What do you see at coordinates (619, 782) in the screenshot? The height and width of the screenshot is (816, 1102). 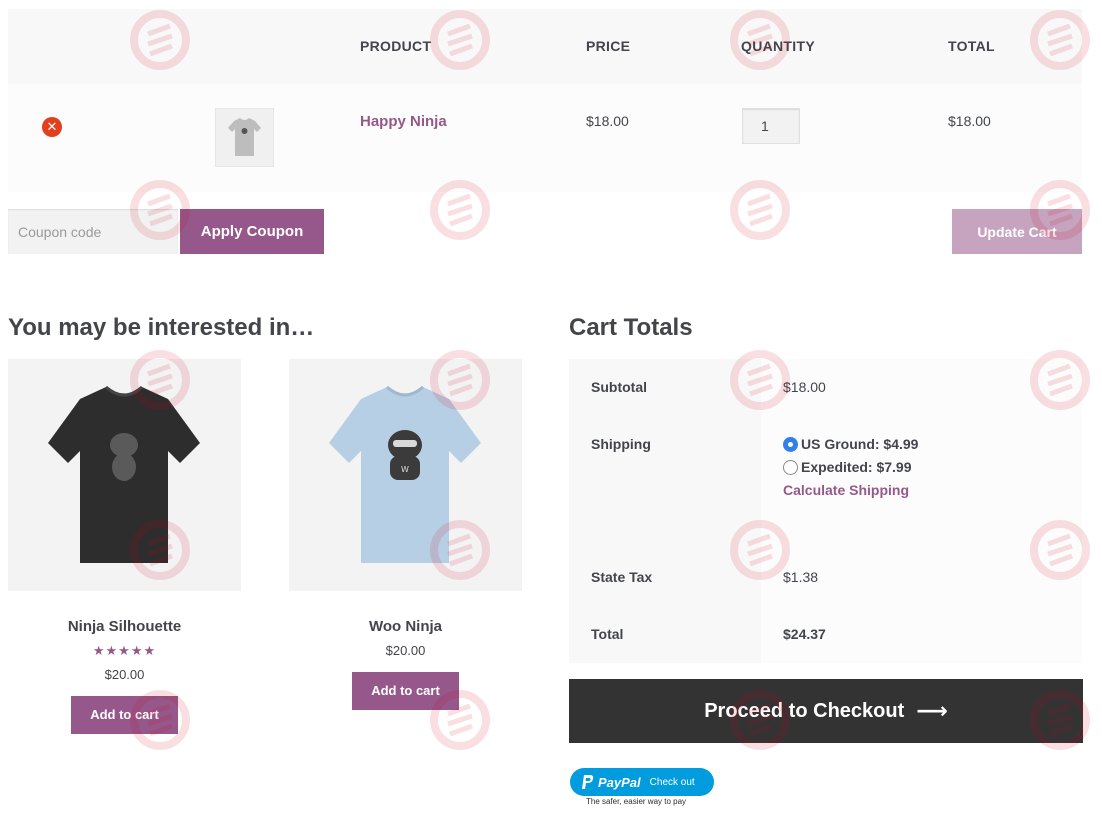 I see `paypal-brand: PayPal` at bounding box center [619, 782].